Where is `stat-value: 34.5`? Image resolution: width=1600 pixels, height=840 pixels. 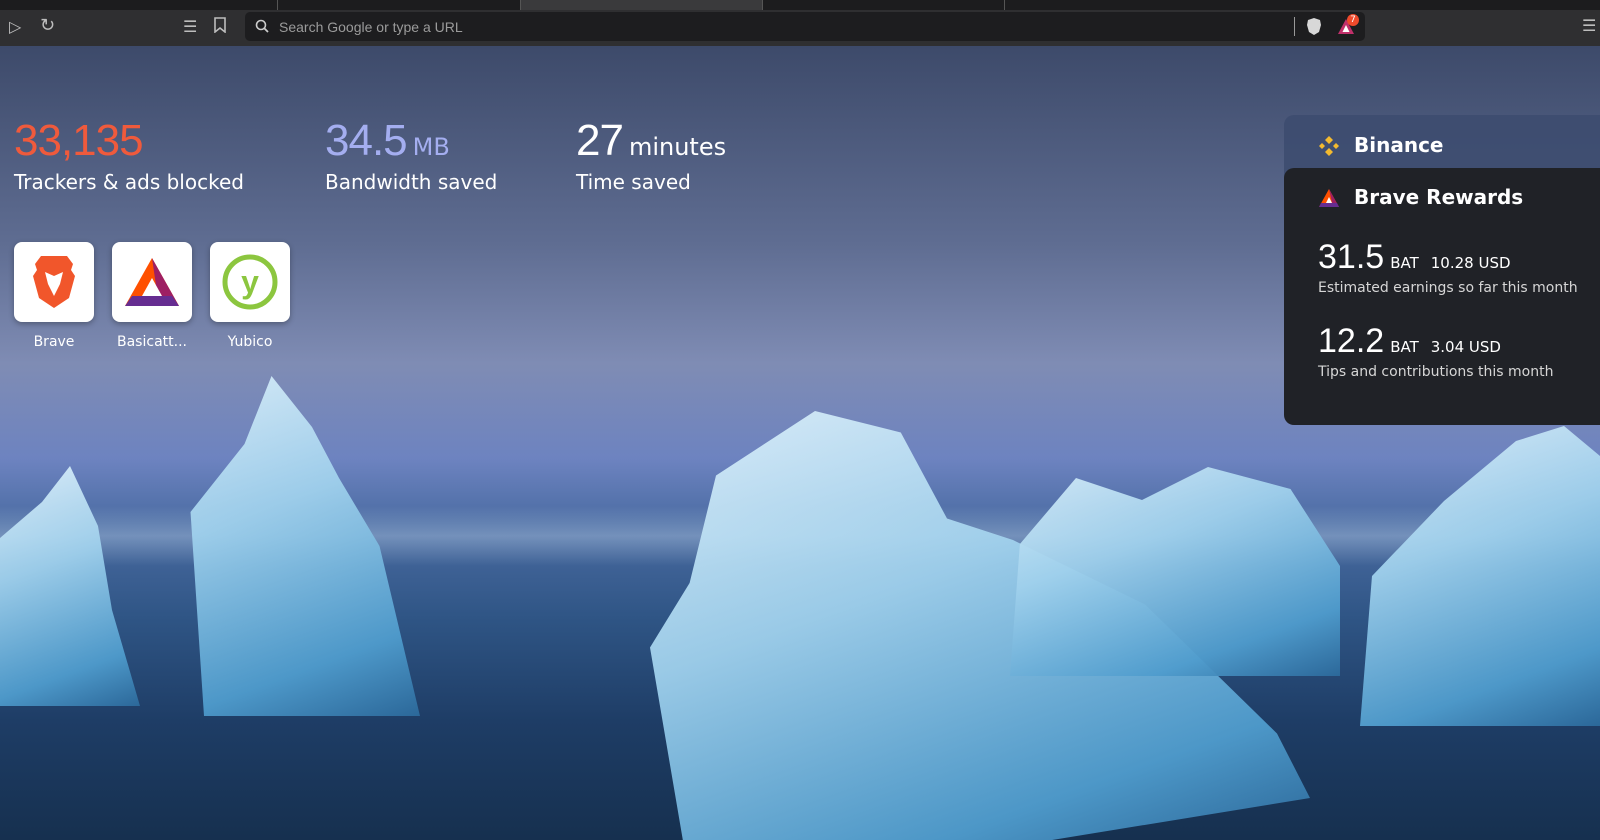 stat-value: 34.5 is located at coordinates (366, 140).